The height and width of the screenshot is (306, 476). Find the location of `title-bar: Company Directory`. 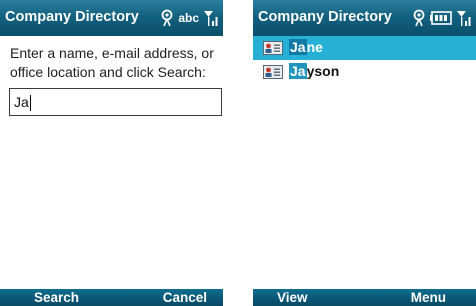

title-bar: Company Directory is located at coordinates (364, 18).